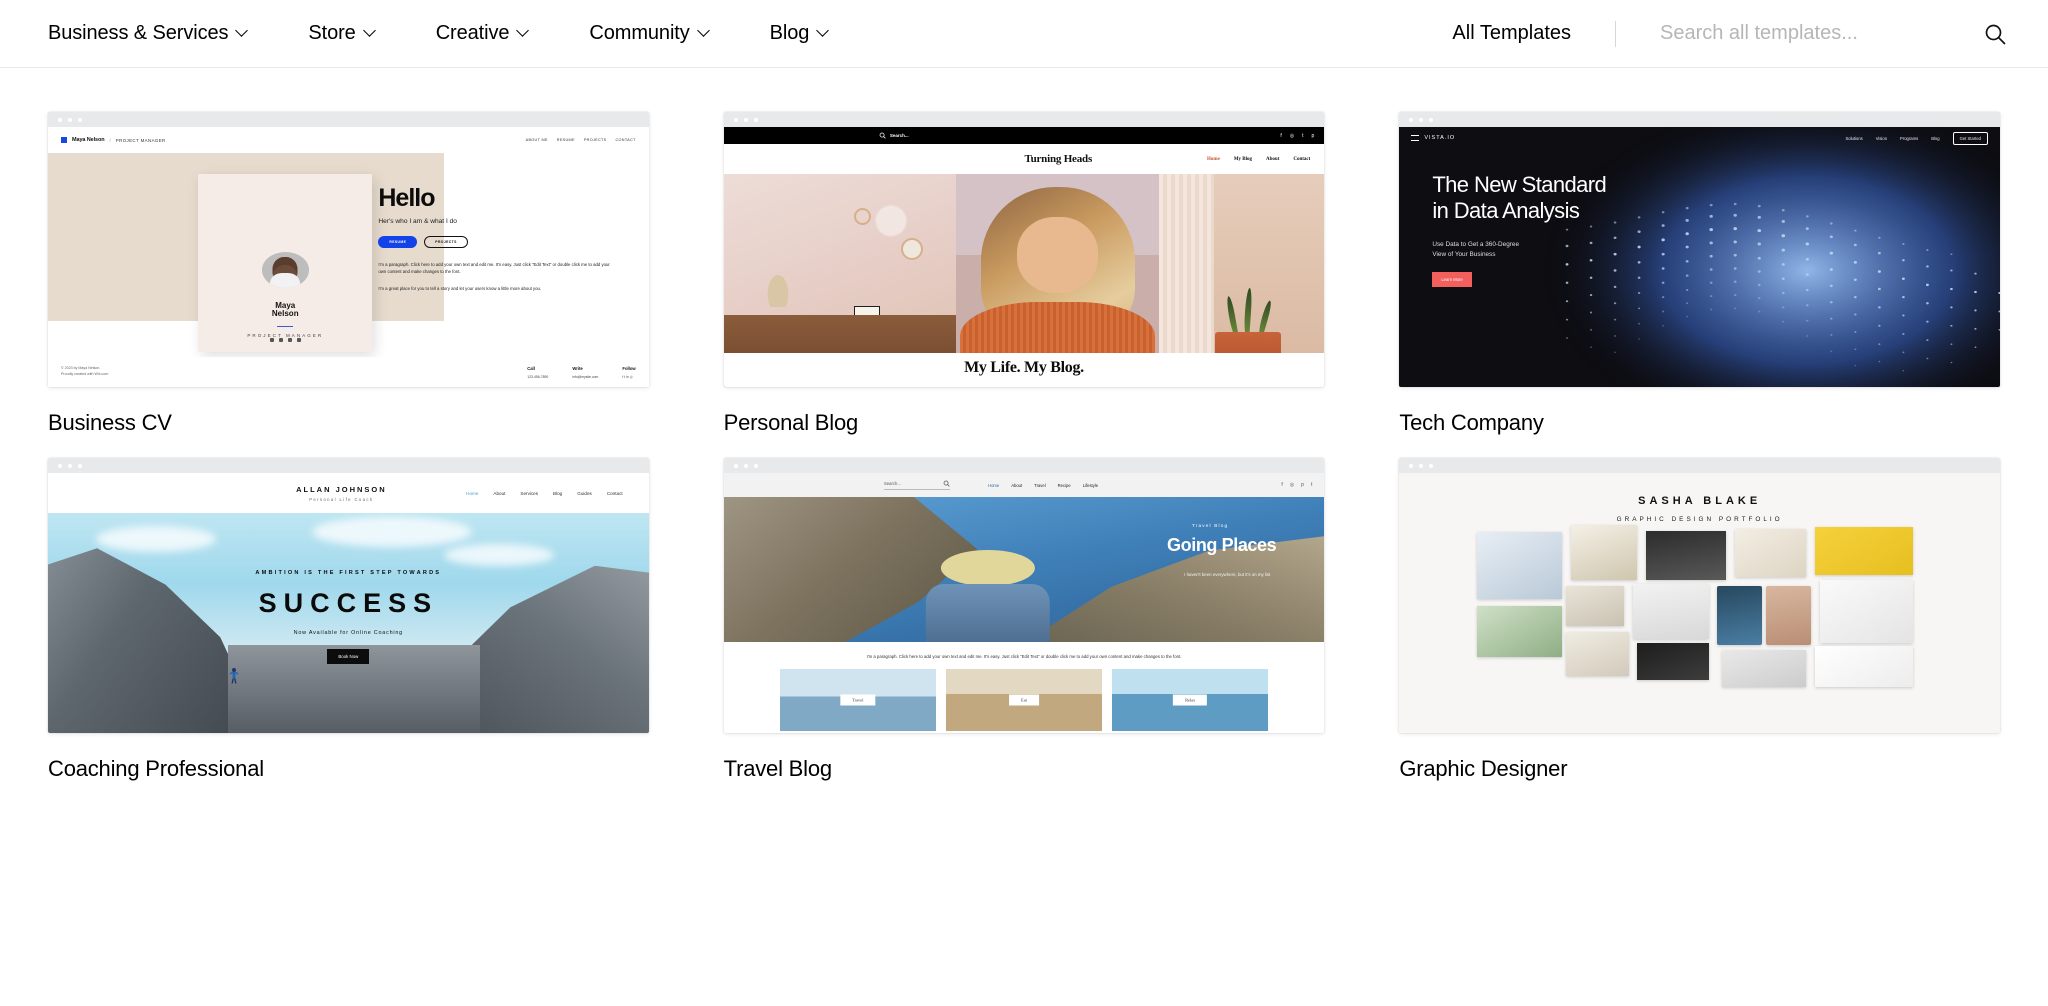 The image size is (2048, 1006). What do you see at coordinates (1090, 485) in the screenshot?
I see `preview-nav-link: Lifestyle` at bounding box center [1090, 485].